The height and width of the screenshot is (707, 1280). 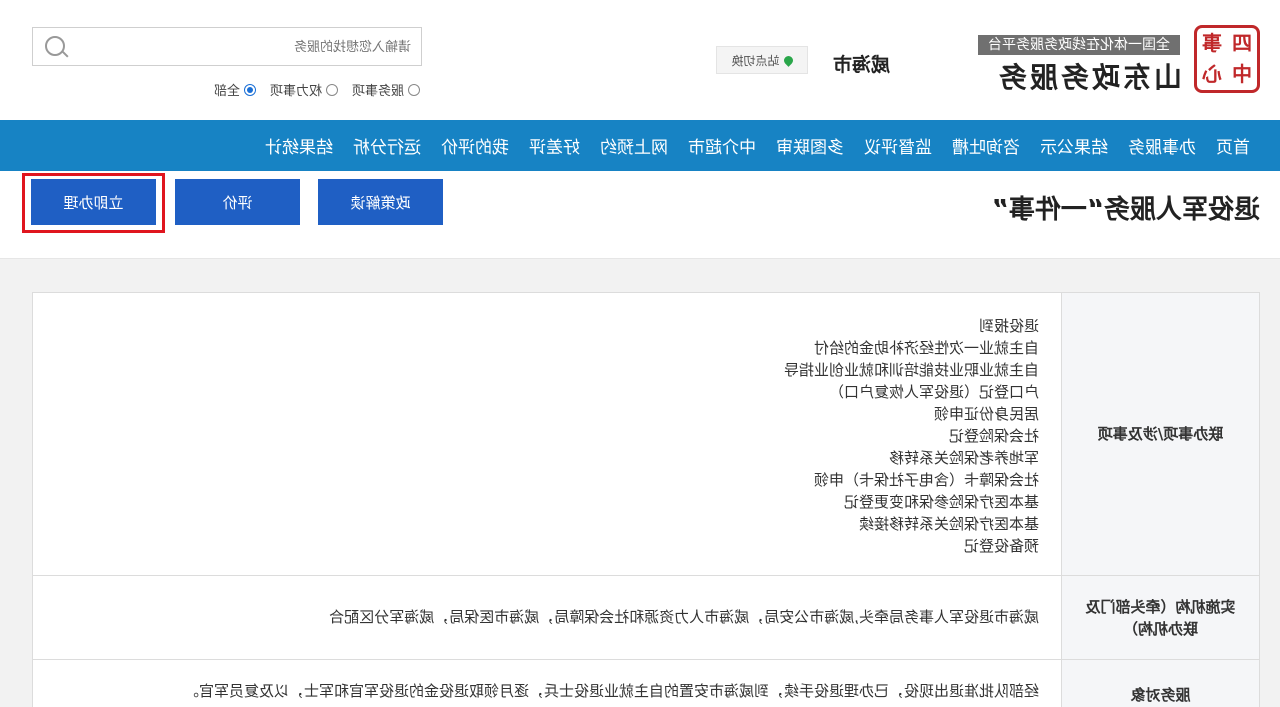 I want to click on policy-interpretation-button: 政策解读, so click(x=380, y=202).